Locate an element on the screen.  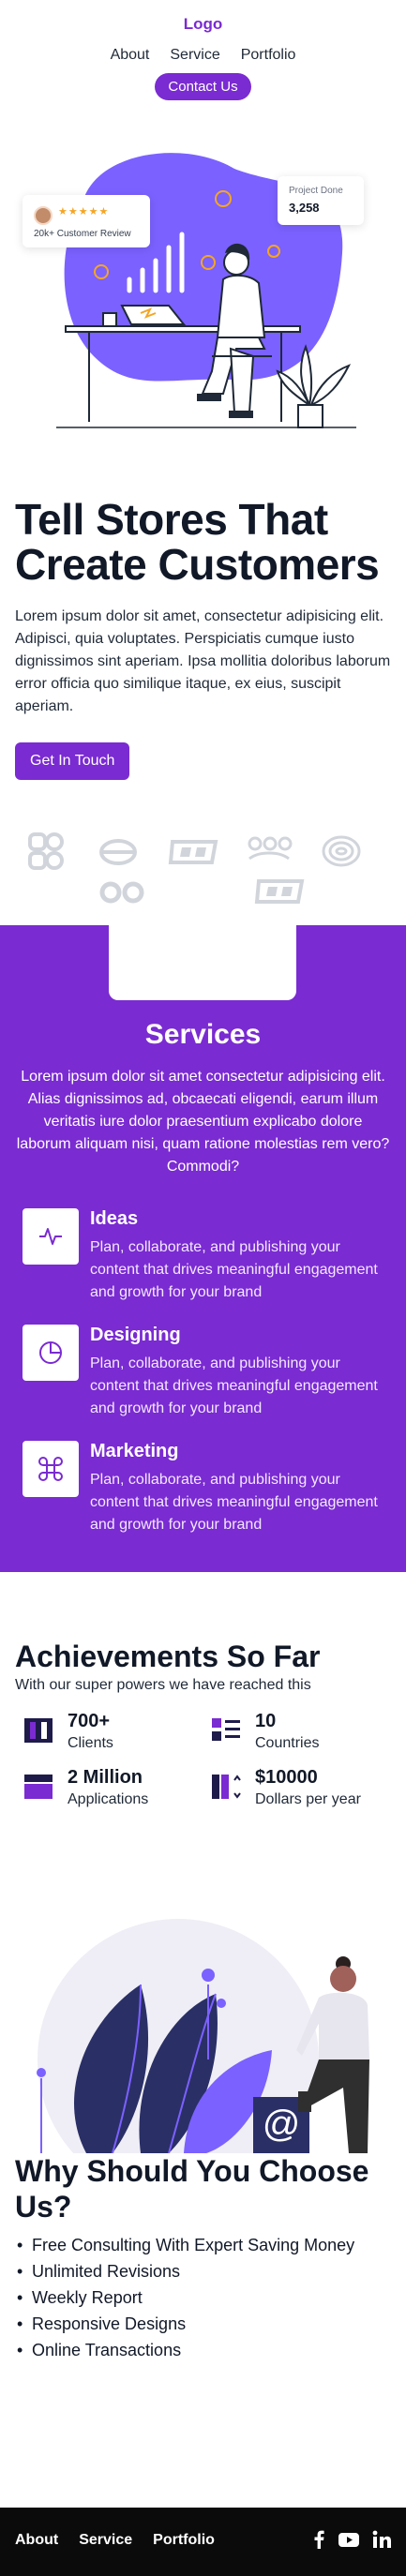
woman-with-plants-illustration: @ is located at coordinates (203, 2060).